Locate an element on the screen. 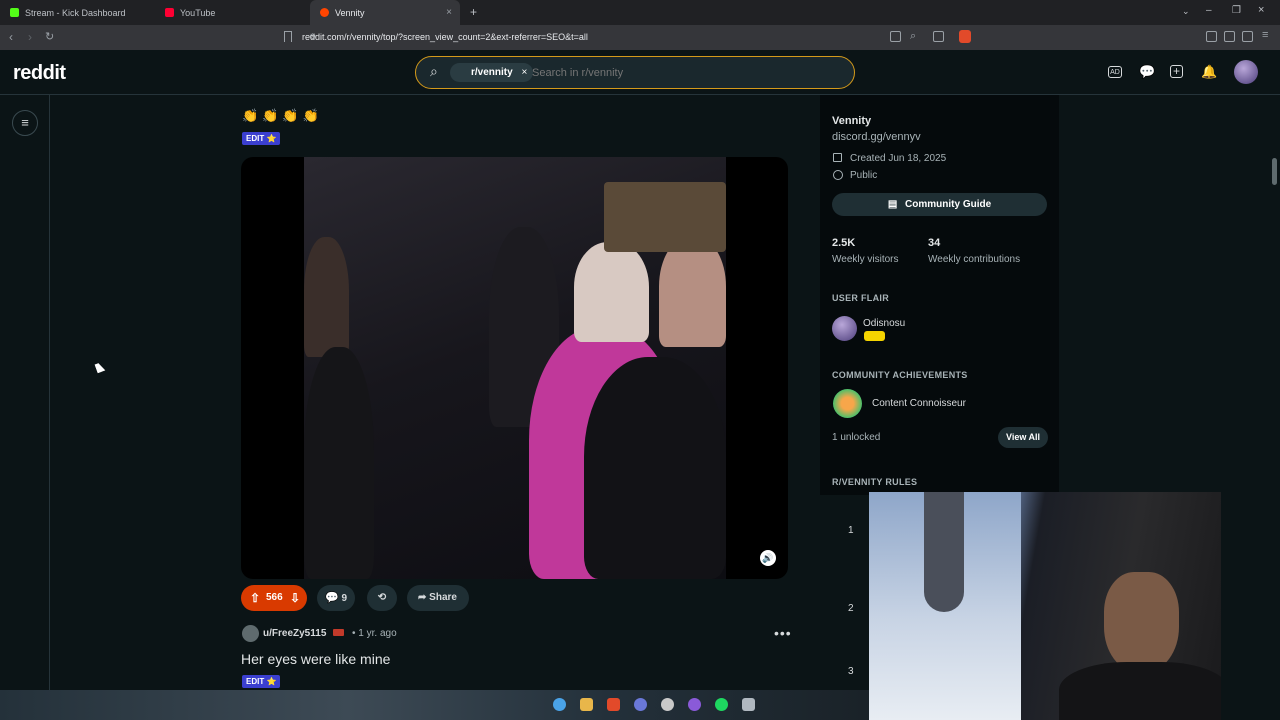  rule-item: 2 is located at coordinates (851, 608).